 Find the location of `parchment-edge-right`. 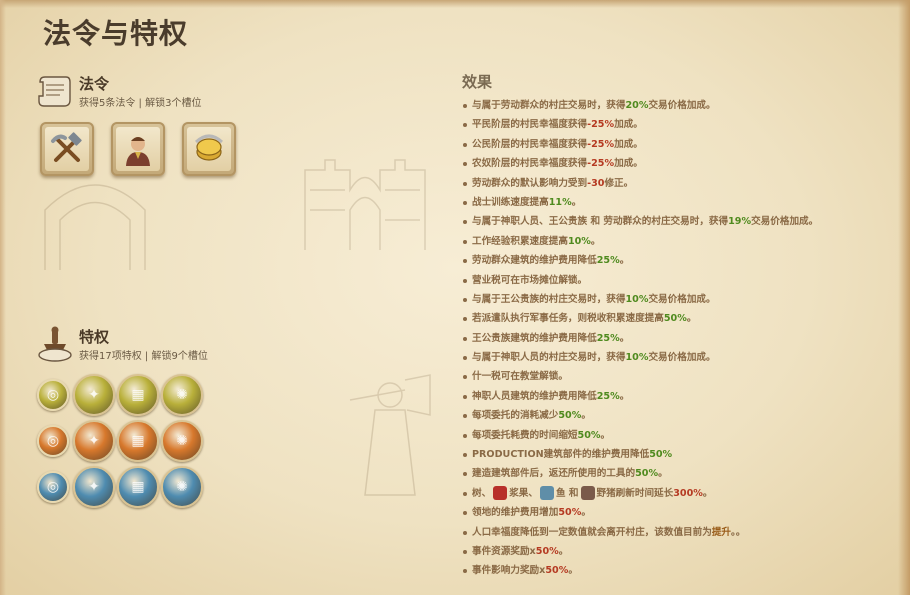

parchment-edge-right is located at coordinates (904, 297).